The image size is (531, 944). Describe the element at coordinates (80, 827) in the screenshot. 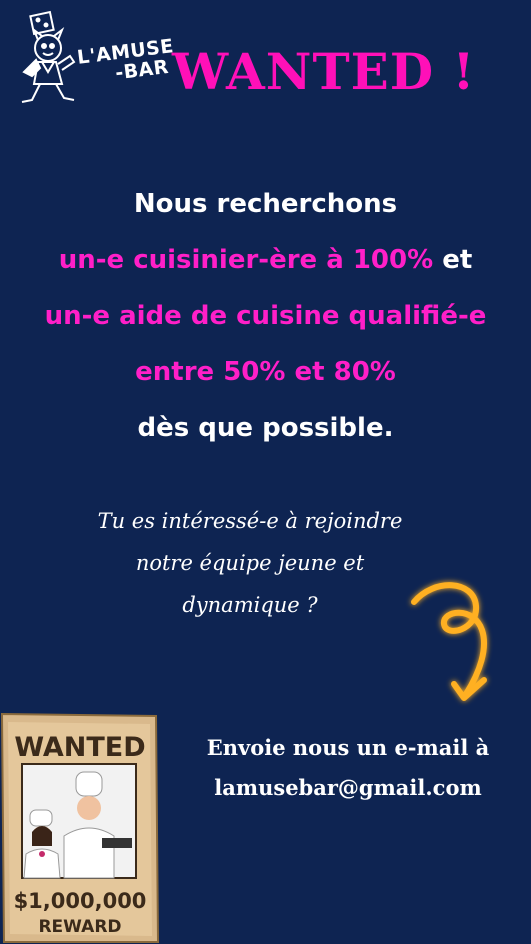

I see `wanted-poster: WANTED $1,000,000 REWARD` at that location.